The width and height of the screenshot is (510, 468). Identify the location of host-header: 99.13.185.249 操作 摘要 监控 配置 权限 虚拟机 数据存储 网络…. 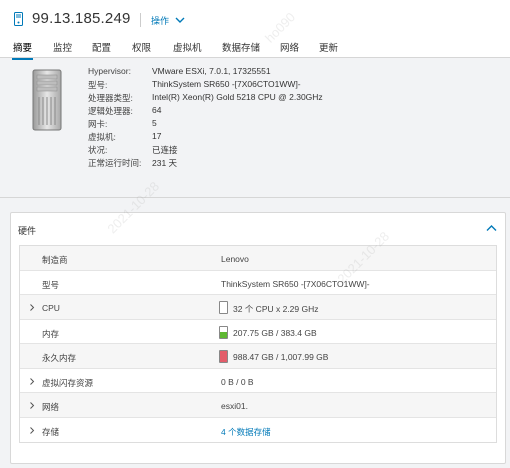
(255, 30).